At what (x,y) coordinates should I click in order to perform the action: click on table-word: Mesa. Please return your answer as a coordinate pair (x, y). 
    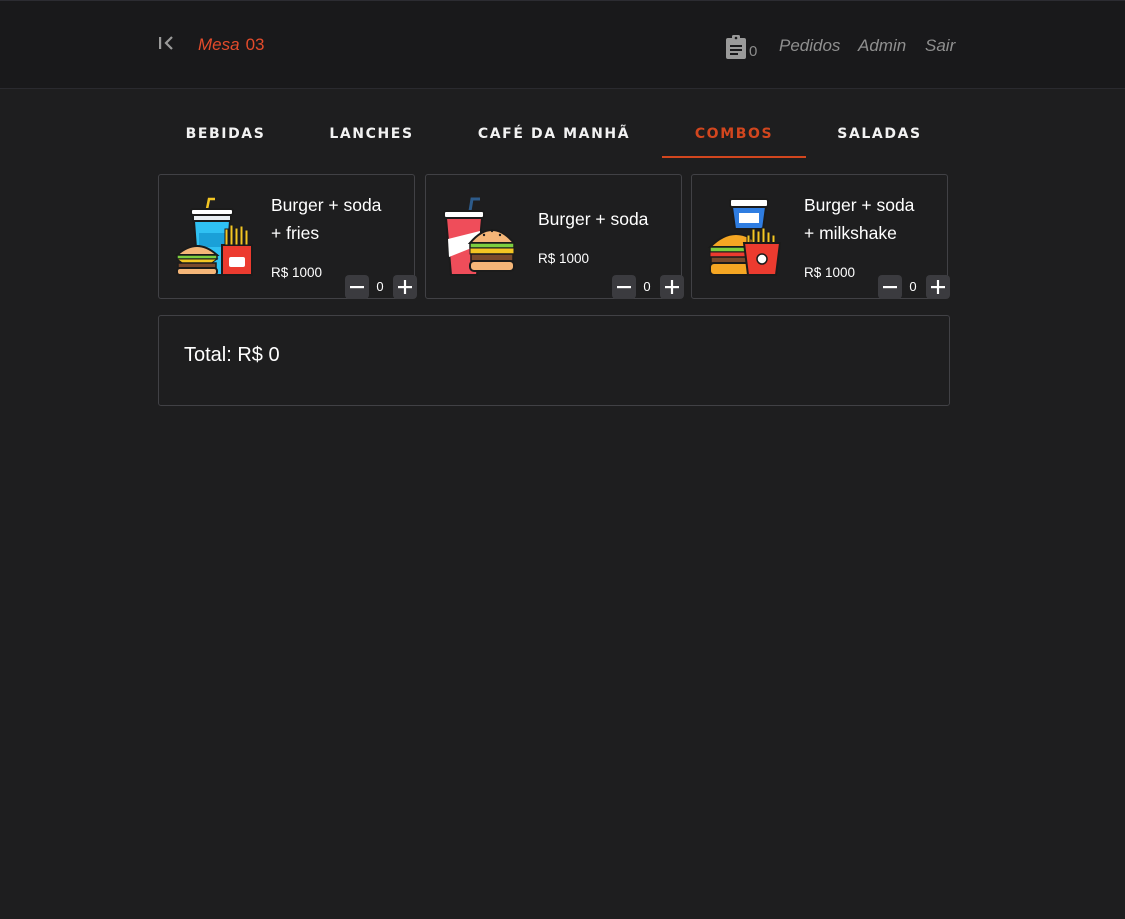
    Looking at the image, I should click on (219, 44).